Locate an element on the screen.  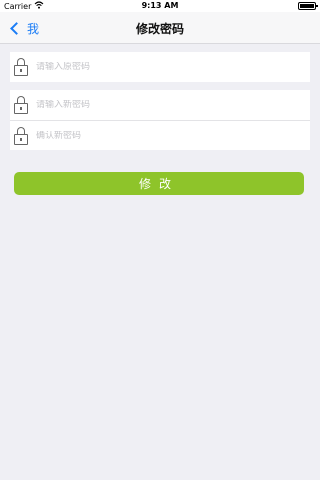
old-password-row is located at coordinates (160, 67).